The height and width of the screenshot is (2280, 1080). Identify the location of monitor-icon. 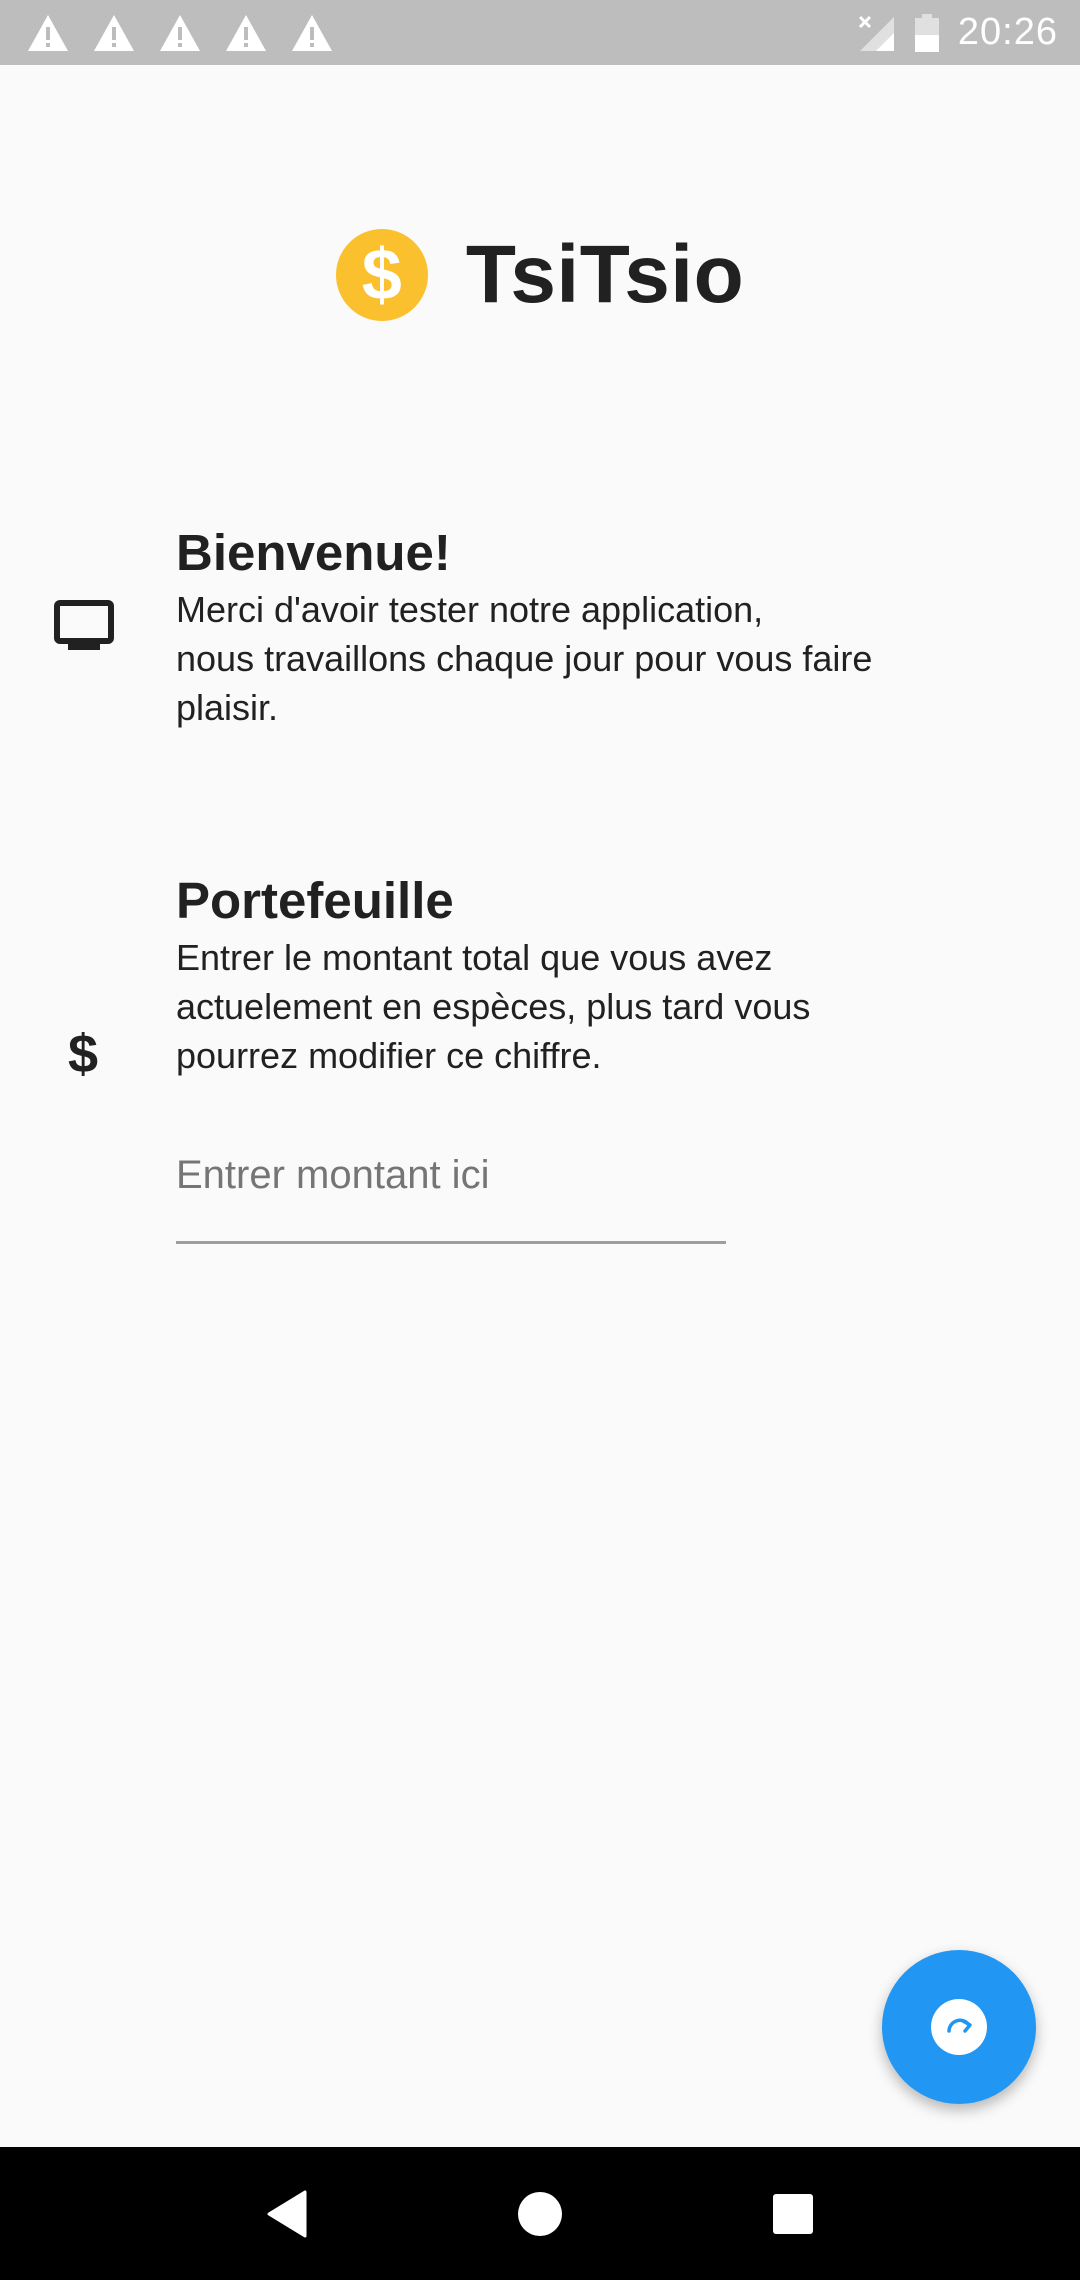
(84, 625).